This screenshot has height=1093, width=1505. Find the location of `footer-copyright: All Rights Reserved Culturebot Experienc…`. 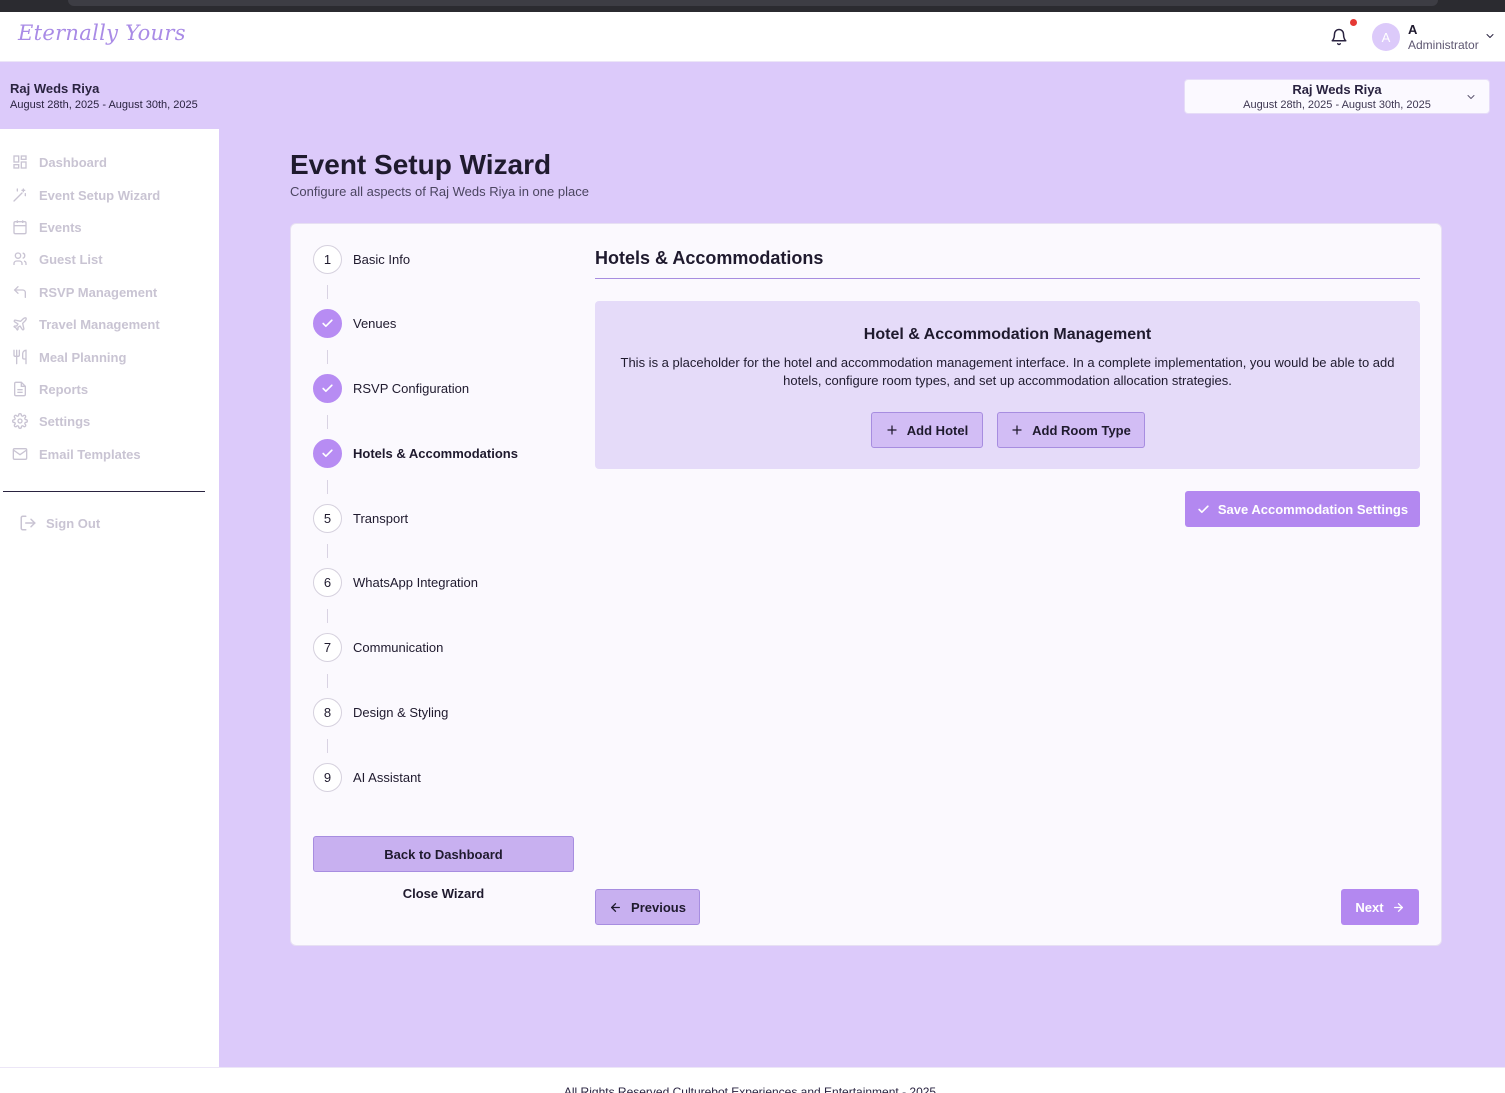

footer-copyright: All Rights Reserved Culturebot Experienc… is located at coordinates (750, 1089).